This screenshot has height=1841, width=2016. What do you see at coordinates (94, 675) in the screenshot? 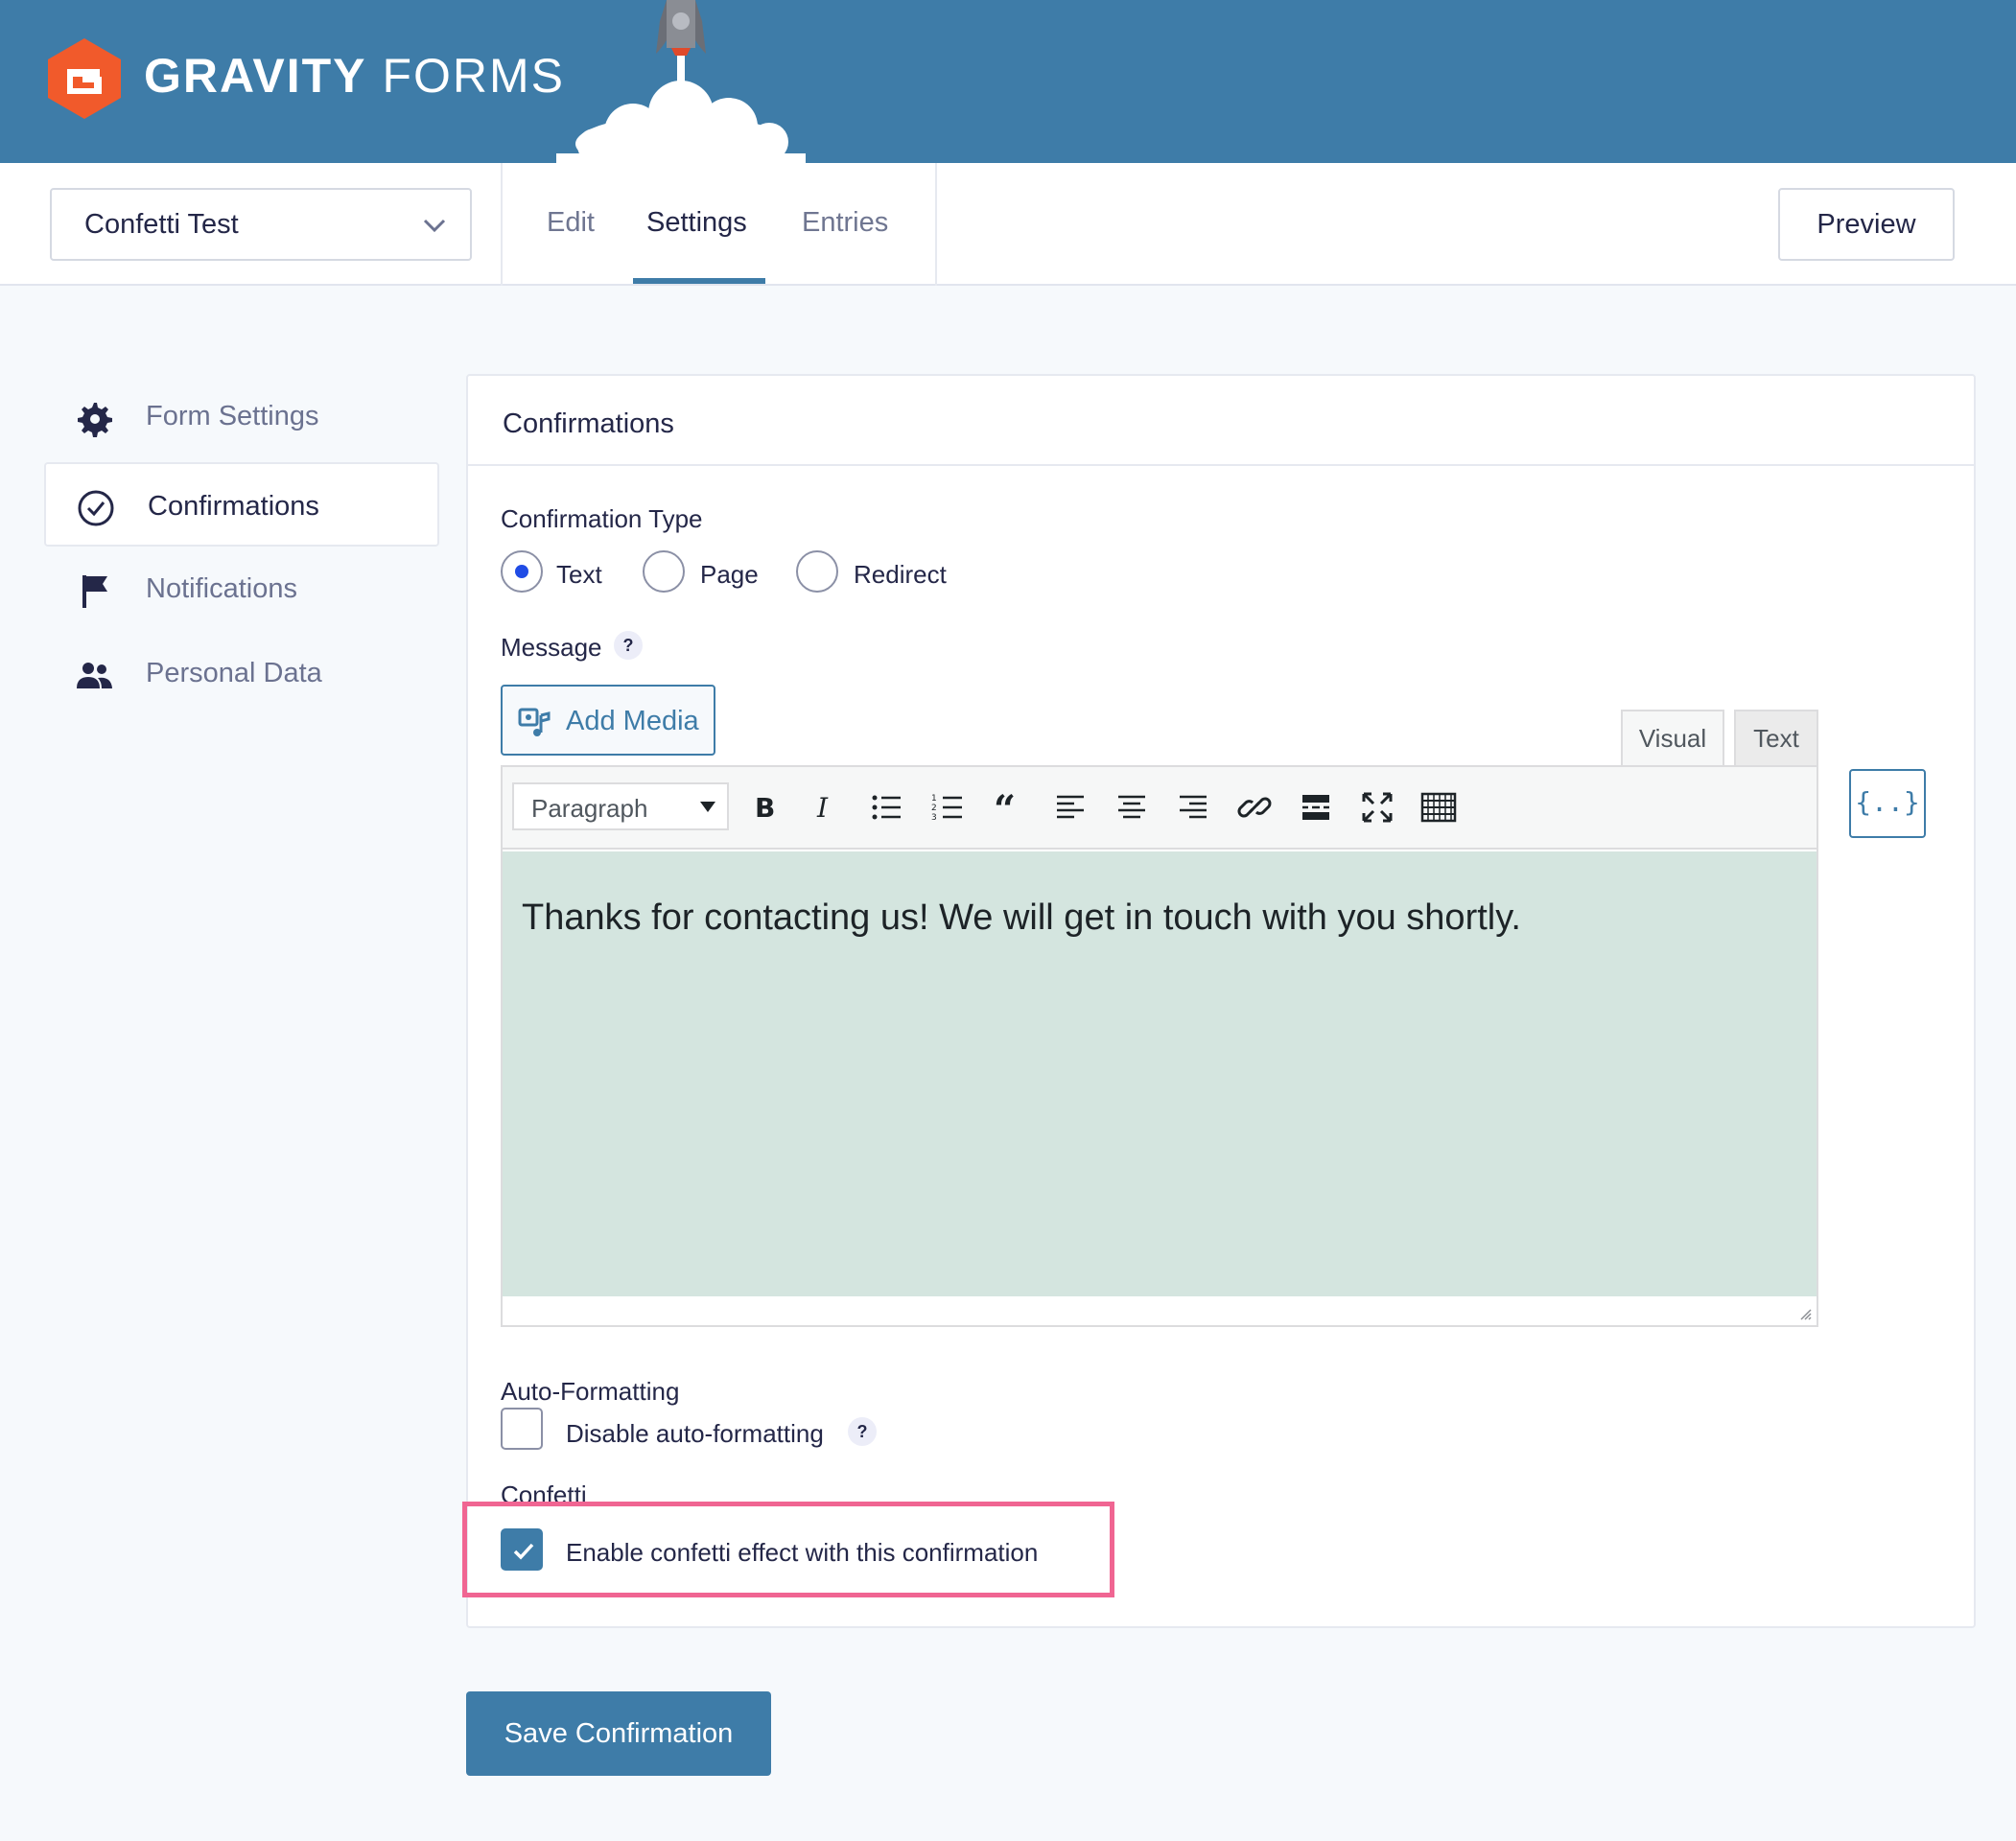
I see `users-icon` at bounding box center [94, 675].